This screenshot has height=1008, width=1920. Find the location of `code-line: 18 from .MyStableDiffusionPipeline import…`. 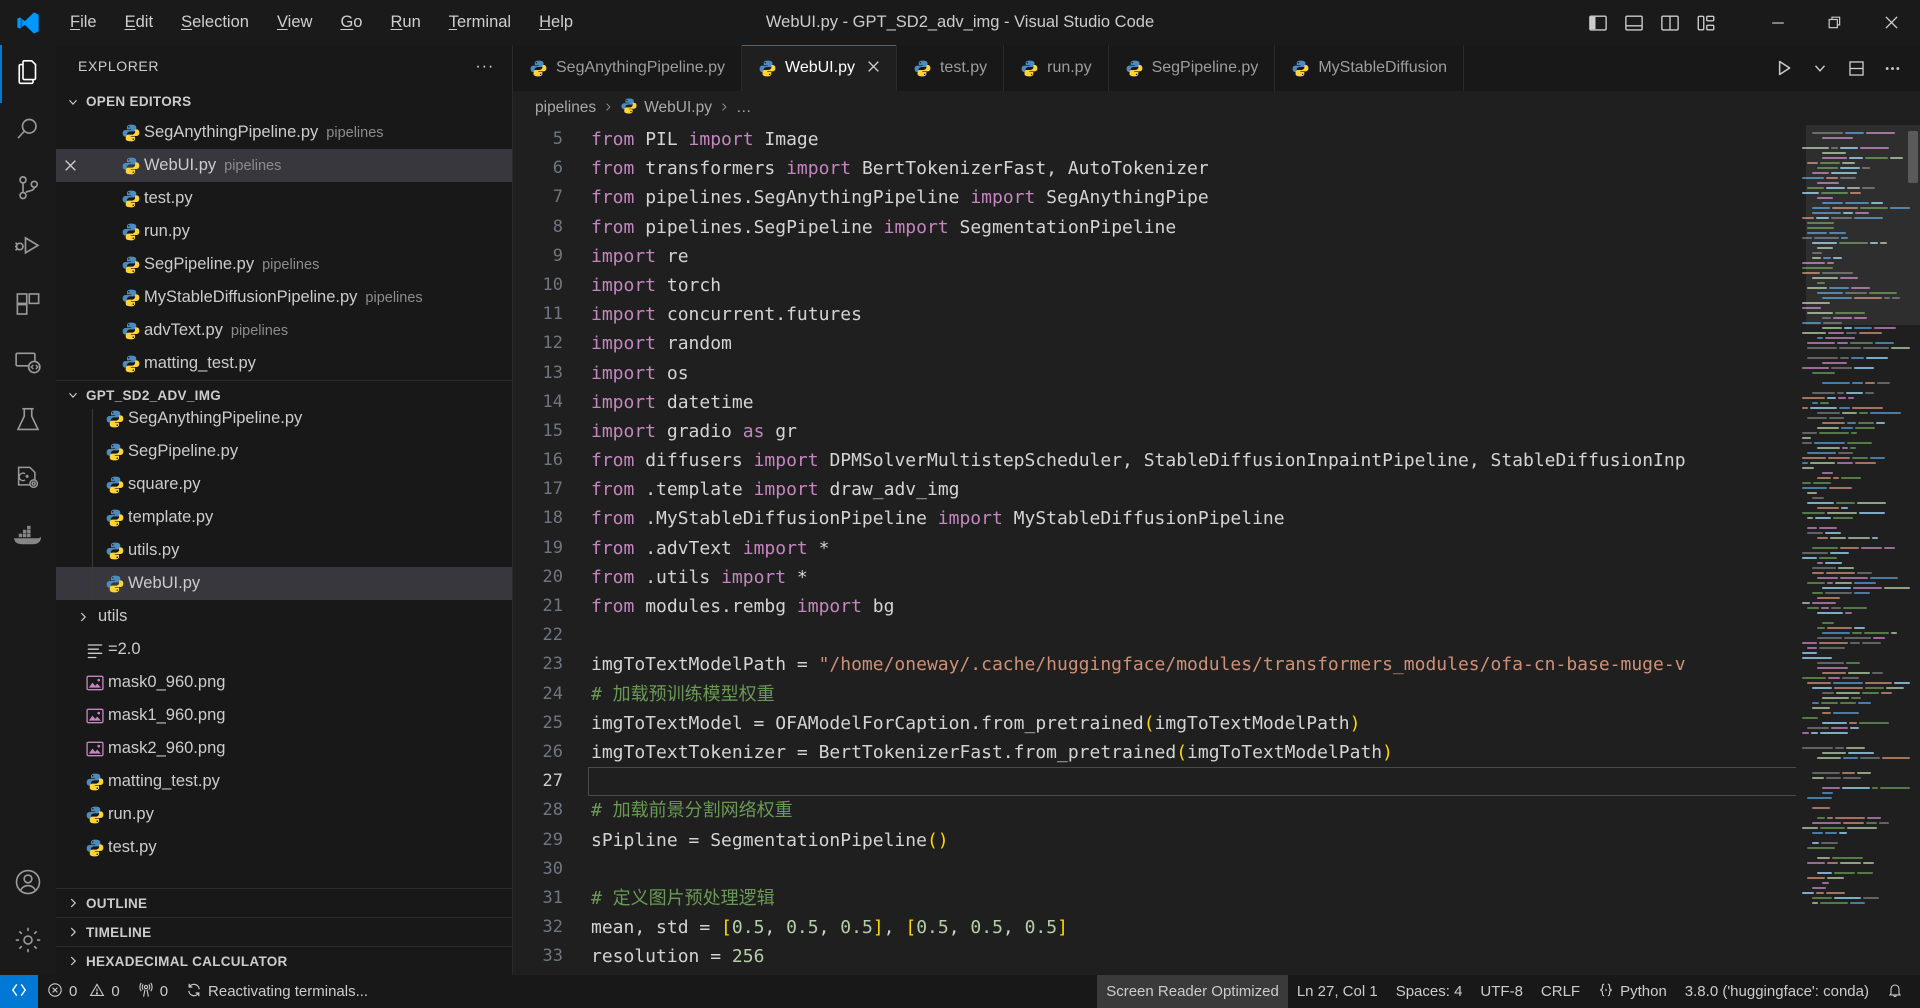

code-line: 18 from .MyStableDiffusionPipeline import… is located at coordinates (1154, 518).